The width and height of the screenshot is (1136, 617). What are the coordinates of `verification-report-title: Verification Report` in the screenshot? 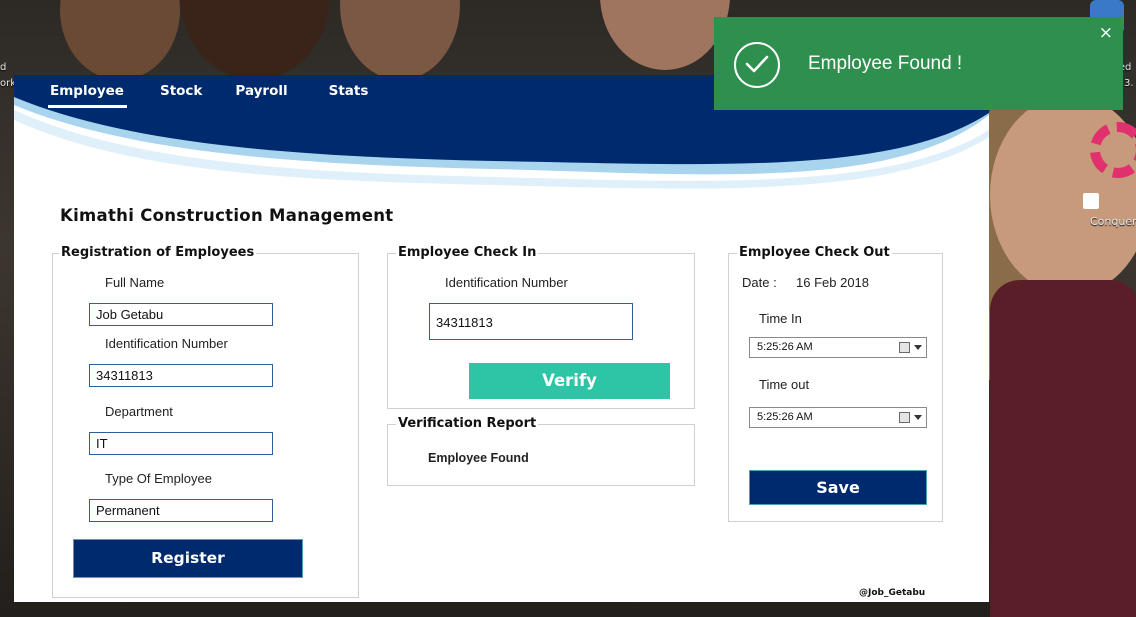 It's located at (467, 423).